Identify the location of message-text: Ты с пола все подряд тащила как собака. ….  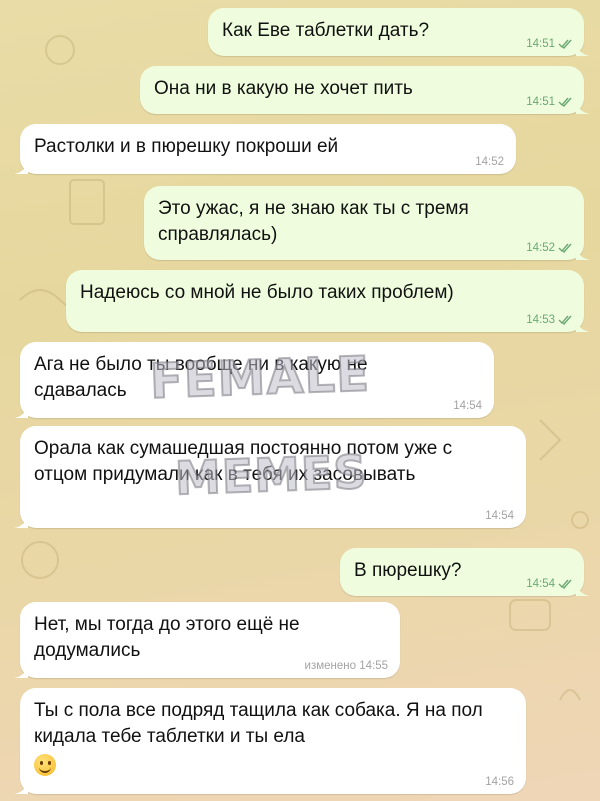
(258, 723).